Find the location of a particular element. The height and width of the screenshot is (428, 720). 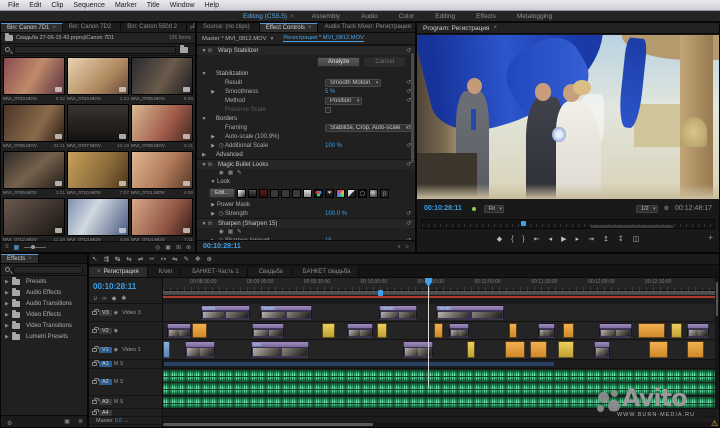

list-view-icon: ≡ is located at coordinates (7, 247).